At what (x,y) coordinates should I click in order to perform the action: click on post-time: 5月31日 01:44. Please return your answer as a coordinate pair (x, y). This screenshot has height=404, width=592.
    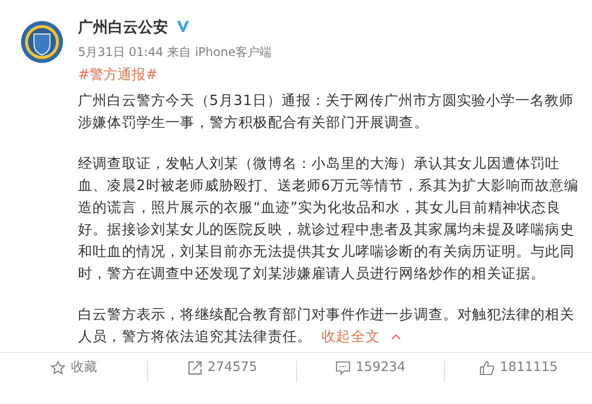
    Looking at the image, I should click on (121, 51).